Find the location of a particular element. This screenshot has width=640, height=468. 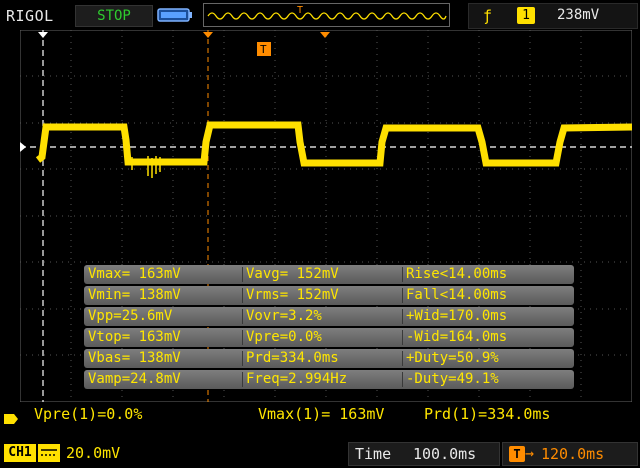

measurement-rise: Rise<14.00ms is located at coordinates (457, 274).